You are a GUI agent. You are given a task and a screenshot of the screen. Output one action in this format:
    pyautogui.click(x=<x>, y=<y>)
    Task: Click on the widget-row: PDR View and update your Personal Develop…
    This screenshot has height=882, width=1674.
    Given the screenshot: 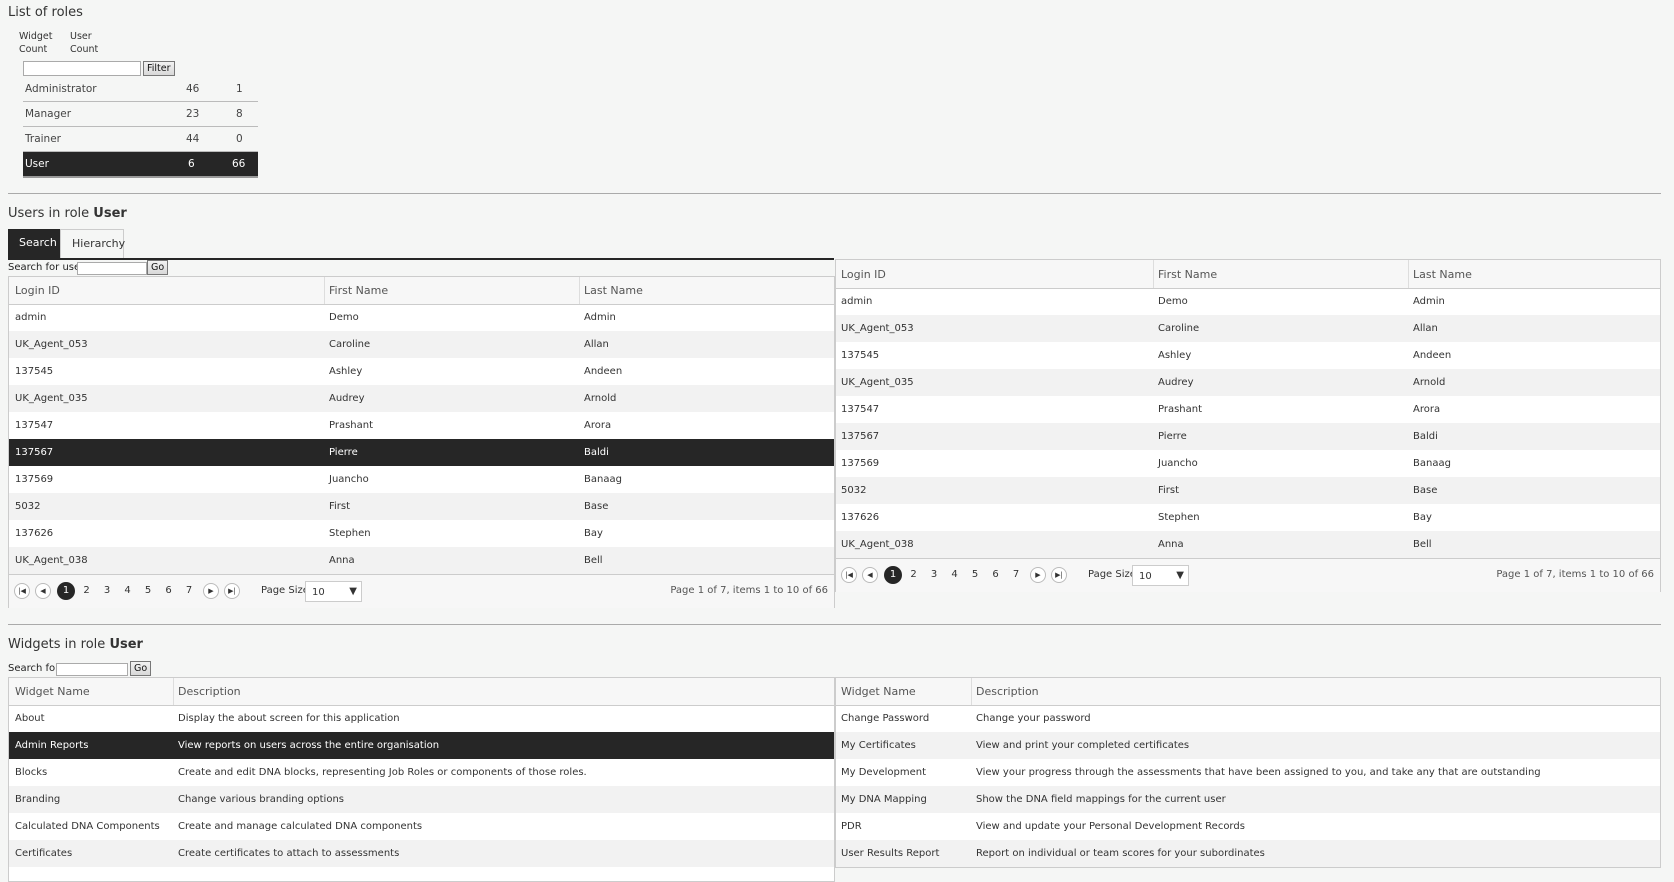 What is the action you would take?
    pyautogui.click(x=1248, y=826)
    